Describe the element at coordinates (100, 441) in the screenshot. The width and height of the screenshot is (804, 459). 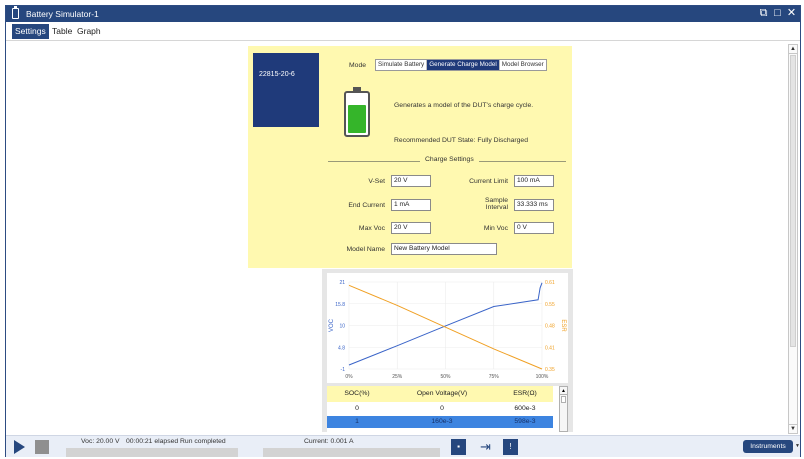
I see `voc-readout: Voc: 20.00 V` at that location.